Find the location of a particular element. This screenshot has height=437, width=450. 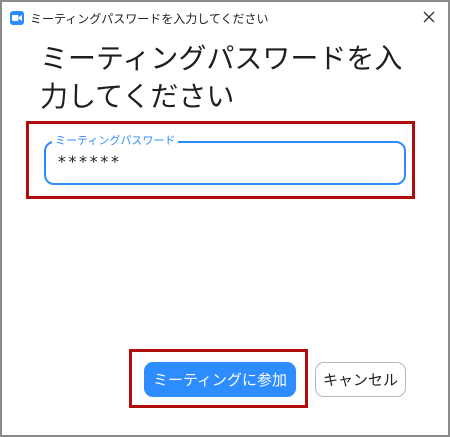

cancel-button: キャンセル is located at coordinates (360, 379).